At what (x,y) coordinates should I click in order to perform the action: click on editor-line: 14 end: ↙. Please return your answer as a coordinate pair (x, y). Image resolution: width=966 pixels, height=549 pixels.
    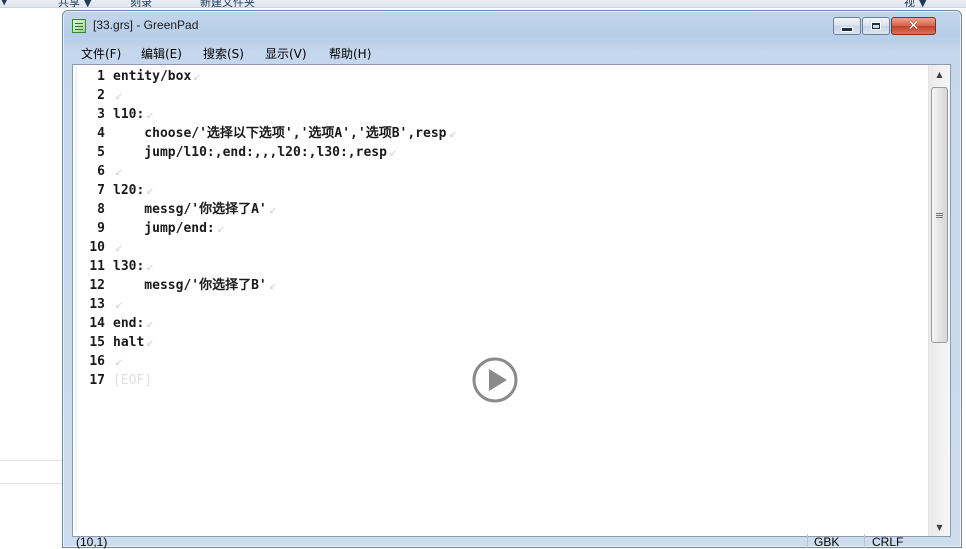
    Looking at the image, I should click on (501, 323).